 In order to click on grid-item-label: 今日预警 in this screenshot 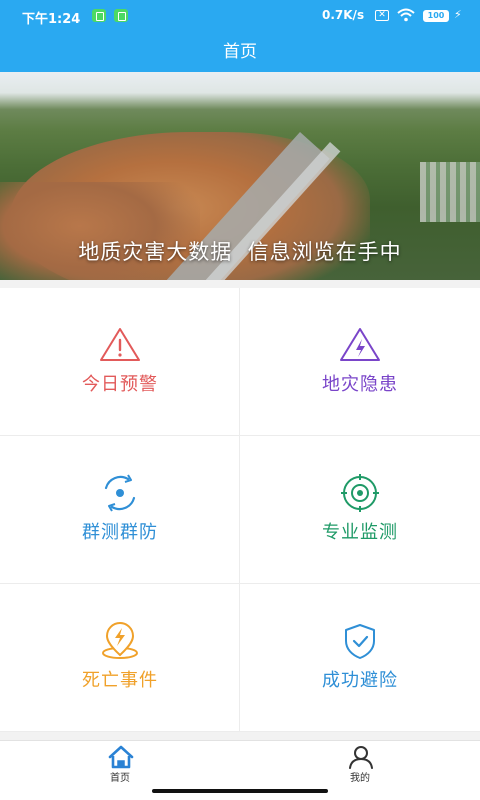, I will do `click(120, 384)`.